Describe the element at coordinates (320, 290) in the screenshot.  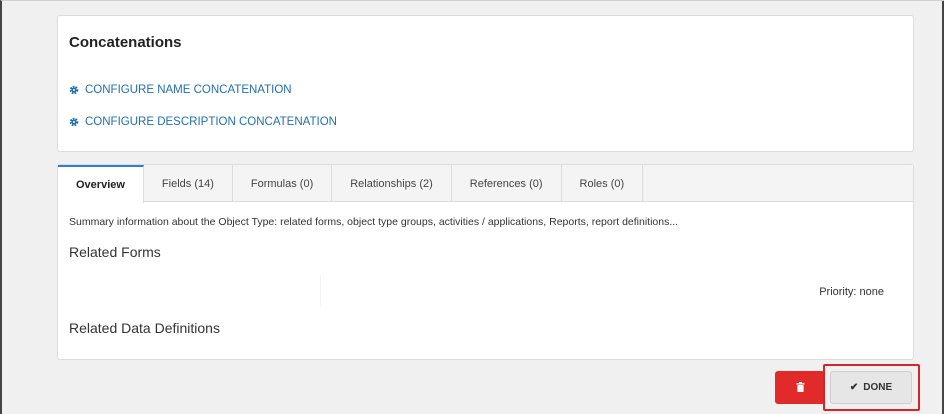
I see `divider` at that location.